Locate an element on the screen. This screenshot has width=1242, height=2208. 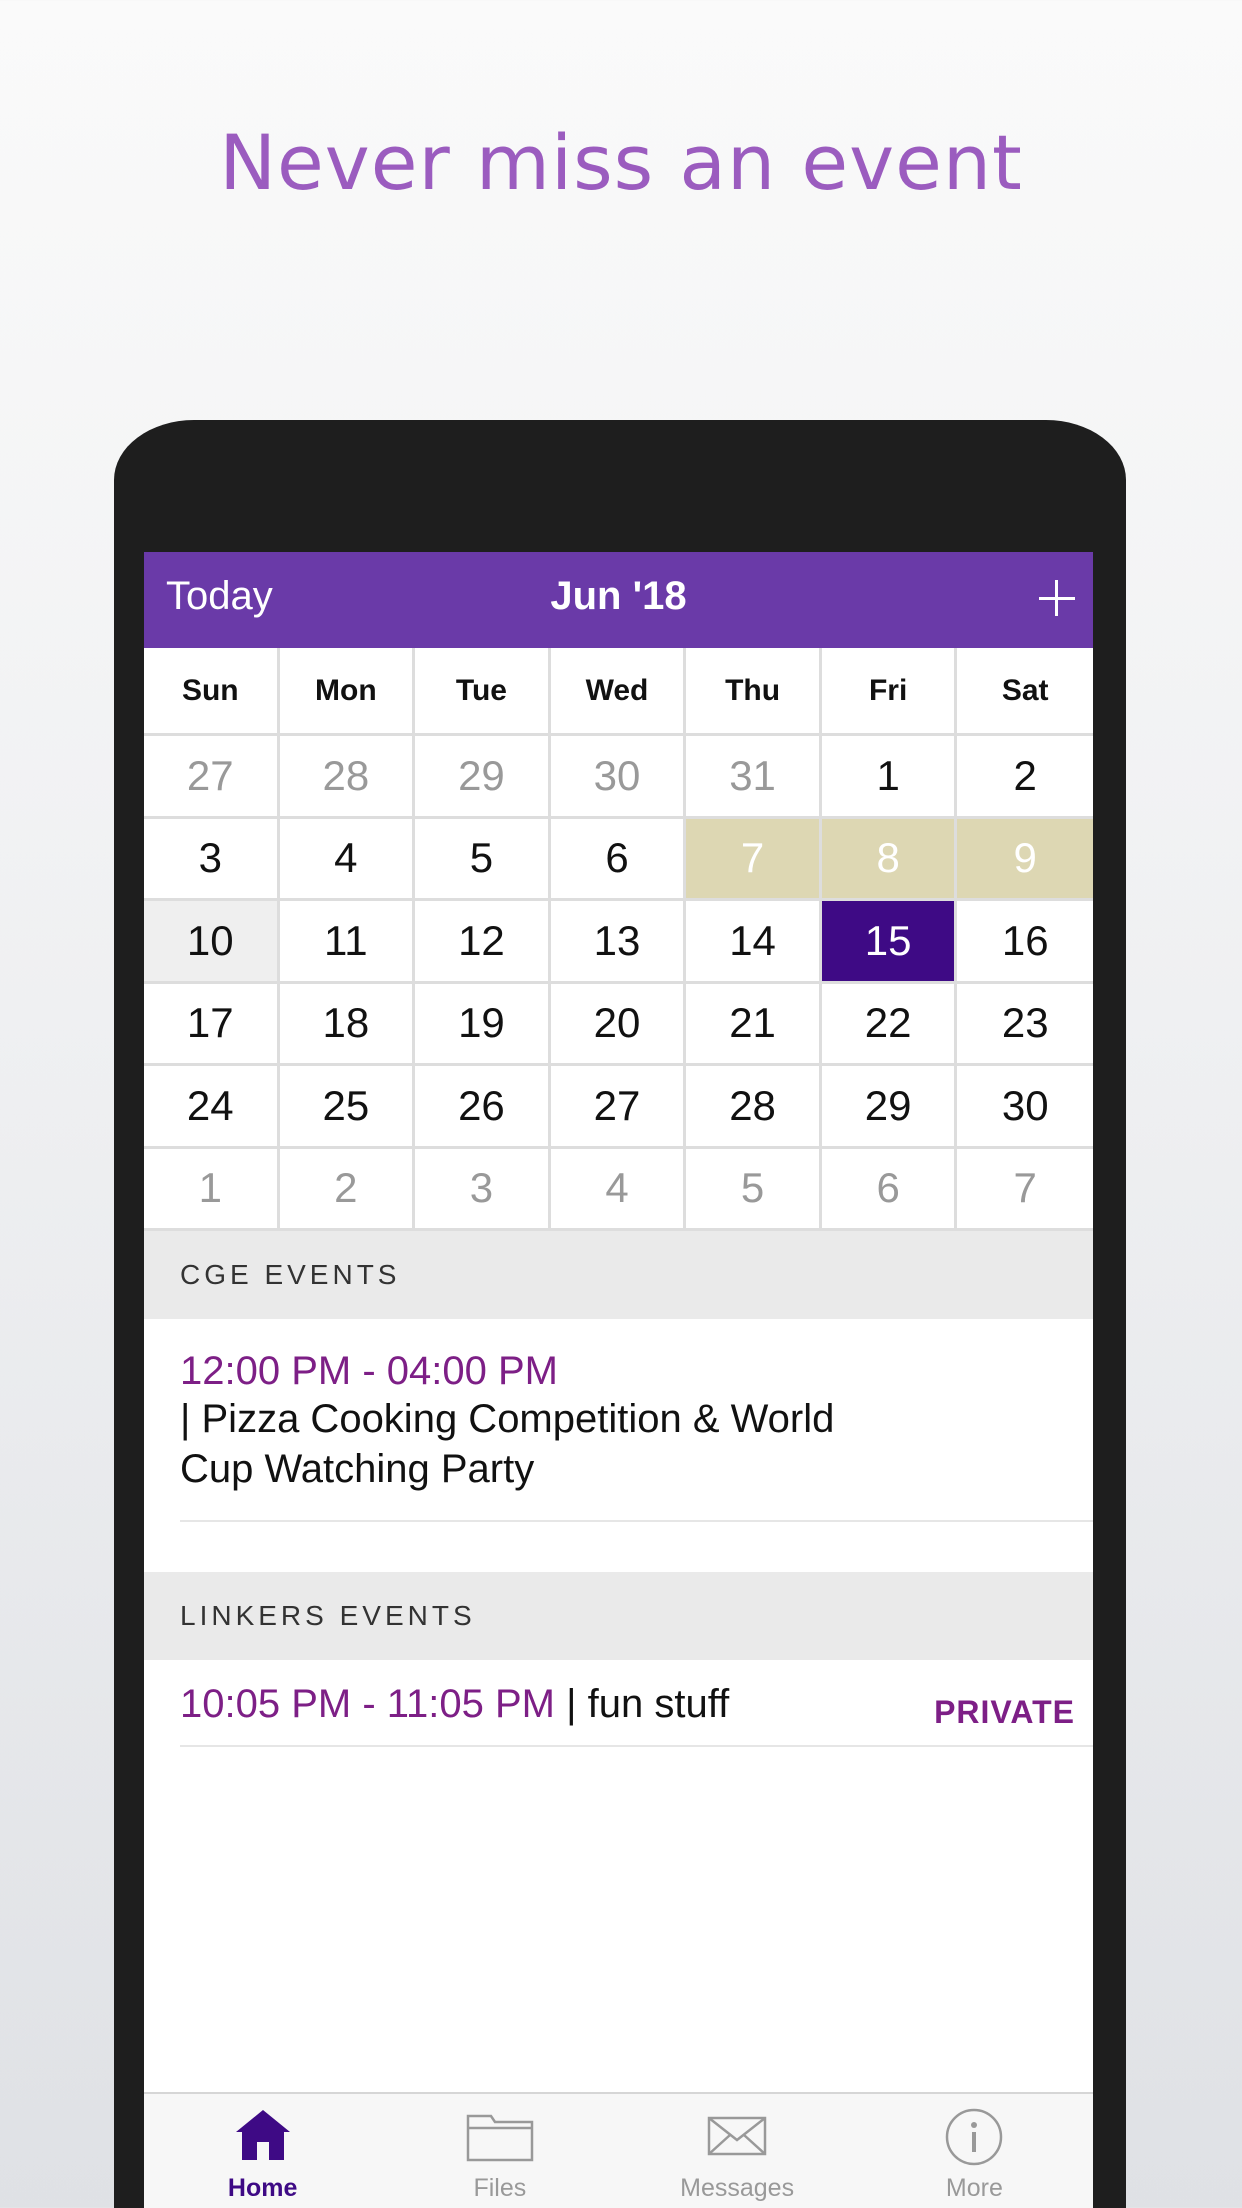
section-header-linkers: LINKERS EVENTS is located at coordinates (618, 1616).